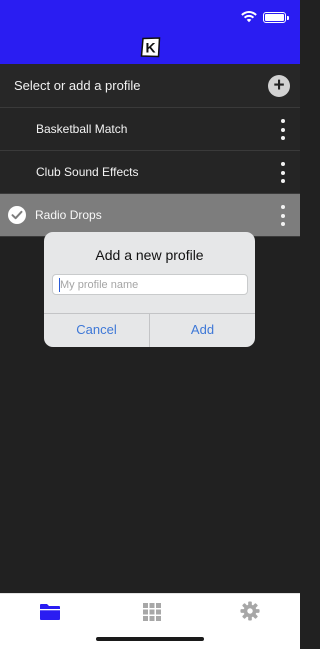 The width and height of the screenshot is (320, 649). Describe the element at coordinates (152, 612) in the screenshot. I see `grid-icon` at that location.